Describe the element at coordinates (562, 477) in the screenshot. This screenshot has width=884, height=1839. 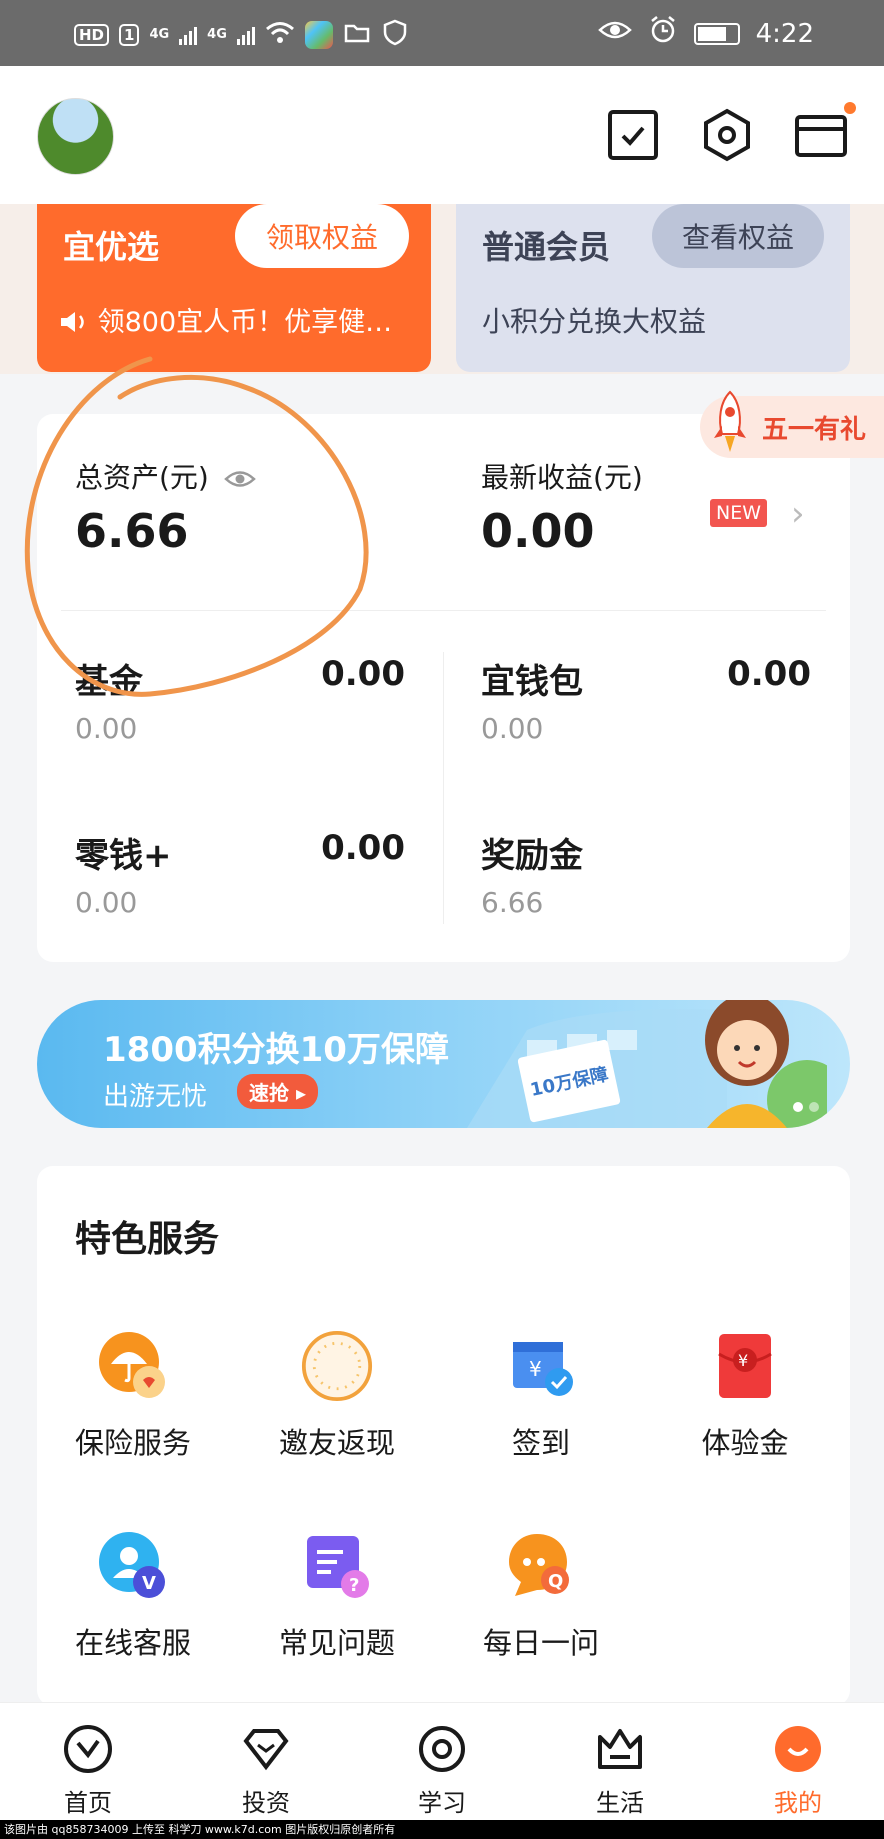
I see `latest-earnings-label: 最新收益(元)` at that location.